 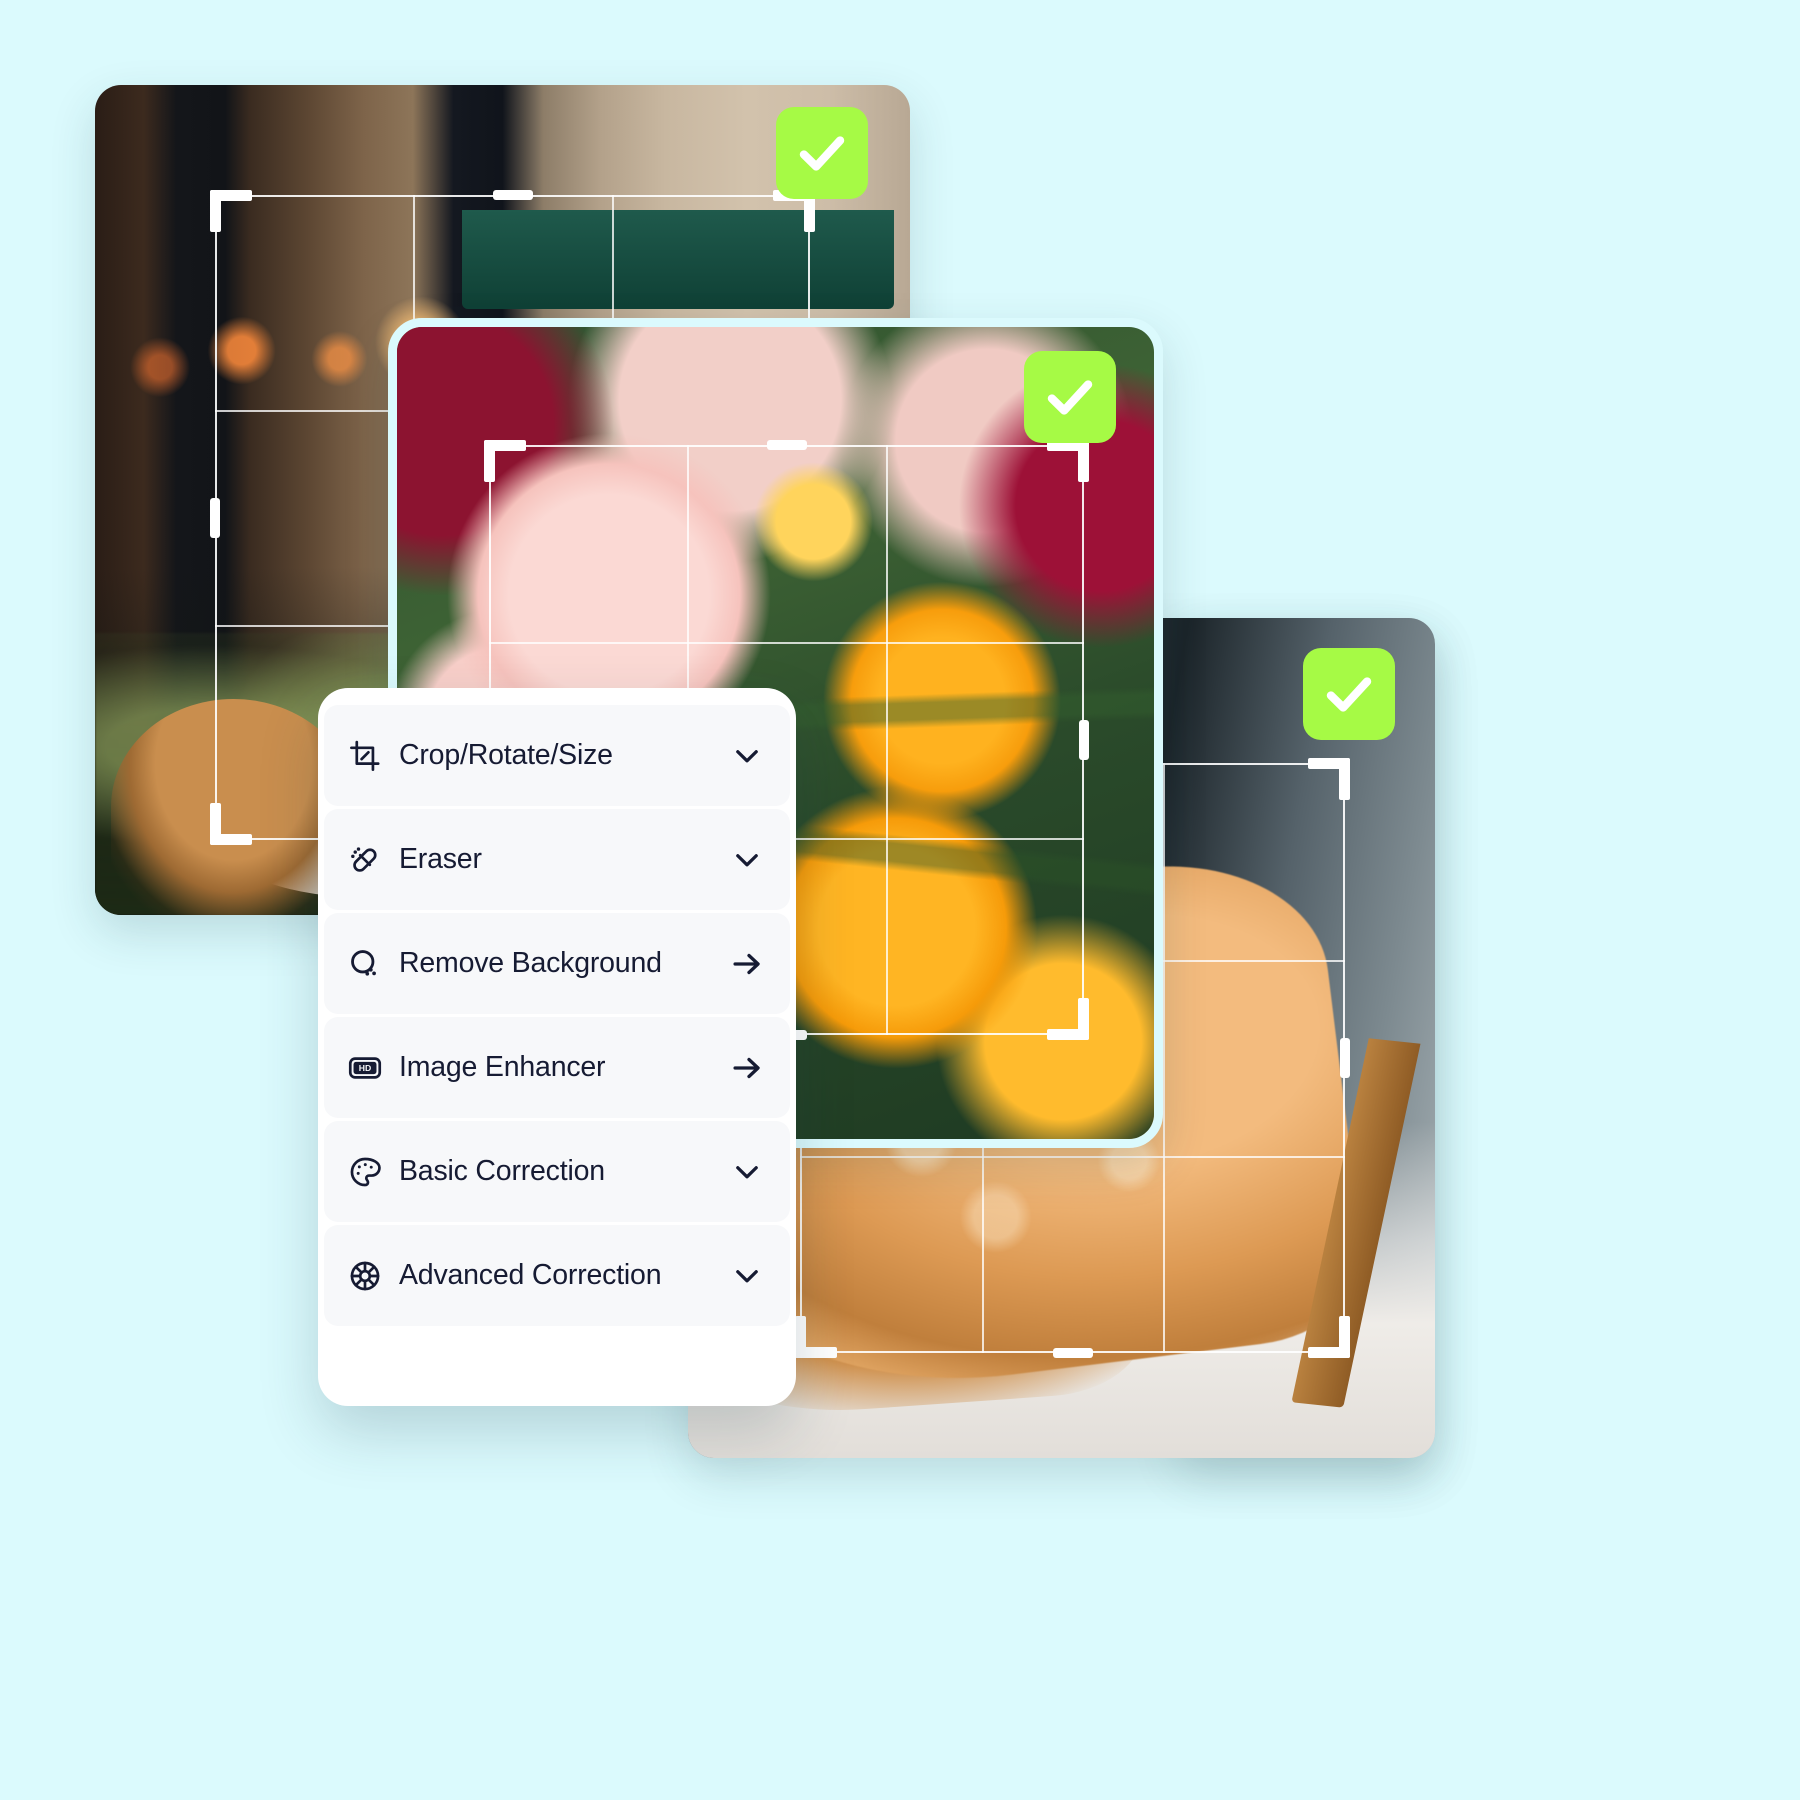 What do you see at coordinates (677, 259) in the screenshot?
I see `awning-shape` at bounding box center [677, 259].